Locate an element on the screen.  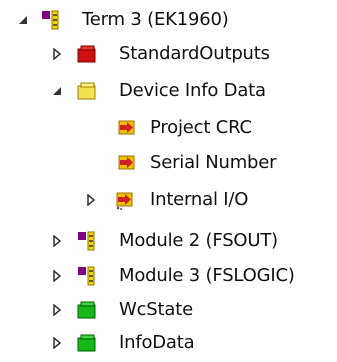
tree-node-label: Internal I/O is located at coordinates (199, 199).